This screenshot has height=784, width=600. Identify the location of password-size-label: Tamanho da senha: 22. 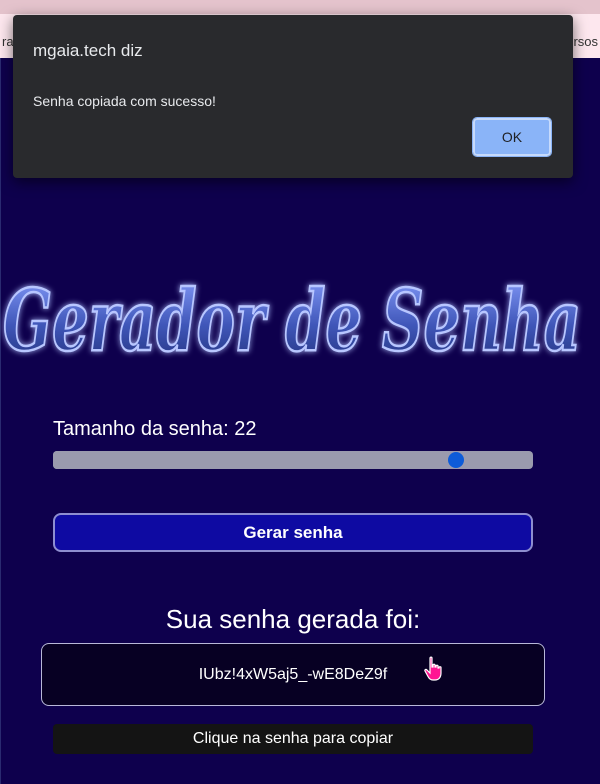
(155, 429).